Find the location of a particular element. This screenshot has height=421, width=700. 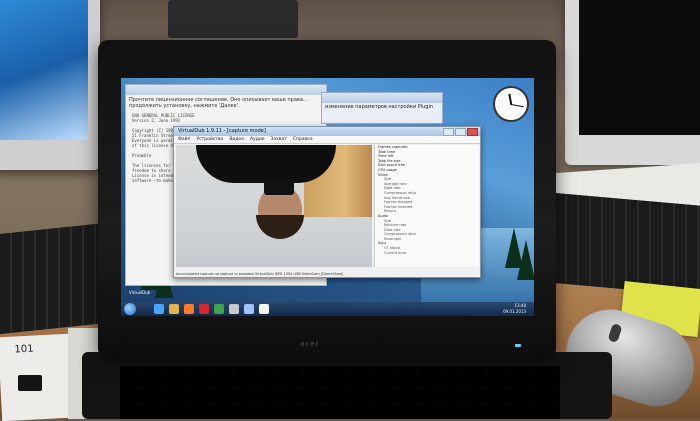

minimize-button is located at coordinates (448, 132).